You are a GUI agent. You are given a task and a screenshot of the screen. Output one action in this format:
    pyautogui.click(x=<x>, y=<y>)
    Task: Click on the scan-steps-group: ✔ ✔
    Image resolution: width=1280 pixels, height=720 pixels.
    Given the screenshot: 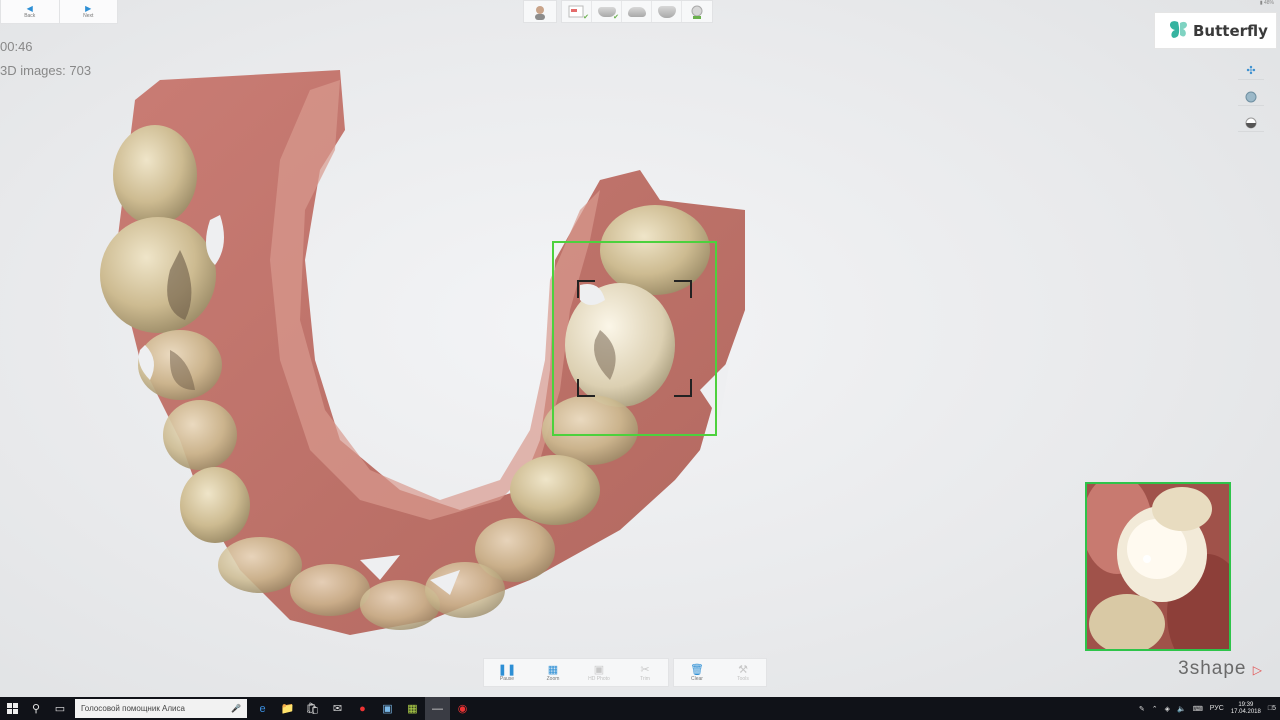 What is the action you would take?
    pyautogui.click(x=637, y=11)
    